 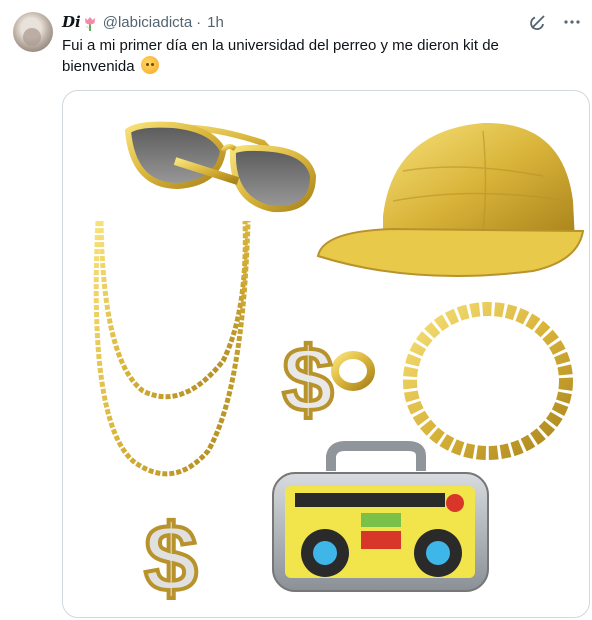 I want to click on dollar-ring-item: $, so click(x=327, y=380).